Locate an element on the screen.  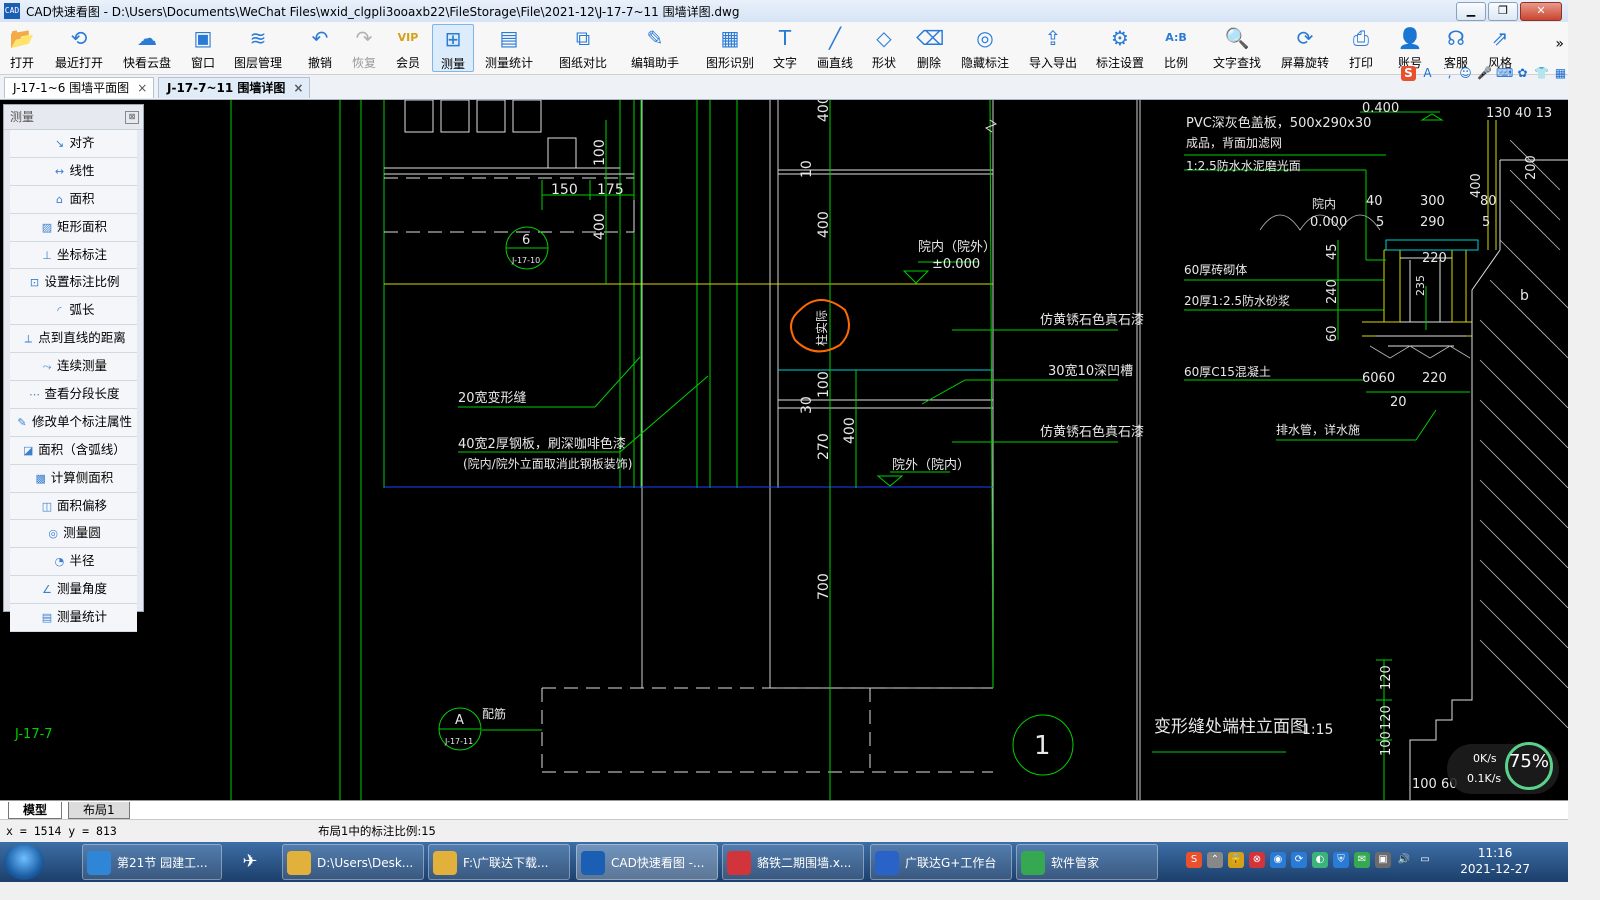
upload-speed: 0K/s is located at coordinates (1485, 758).